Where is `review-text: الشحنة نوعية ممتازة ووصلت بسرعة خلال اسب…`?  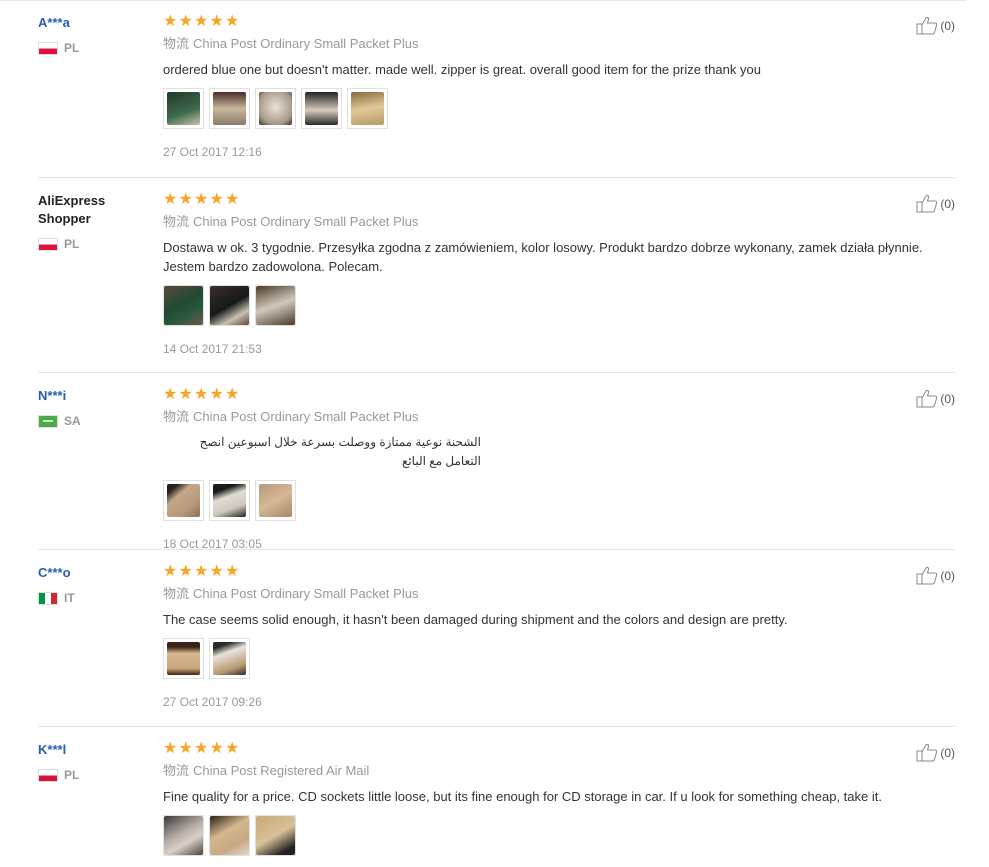
review-text: الشحنة نوعية ممتازة ووصلت بسرعة خلال اسب… is located at coordinates (340, 451).